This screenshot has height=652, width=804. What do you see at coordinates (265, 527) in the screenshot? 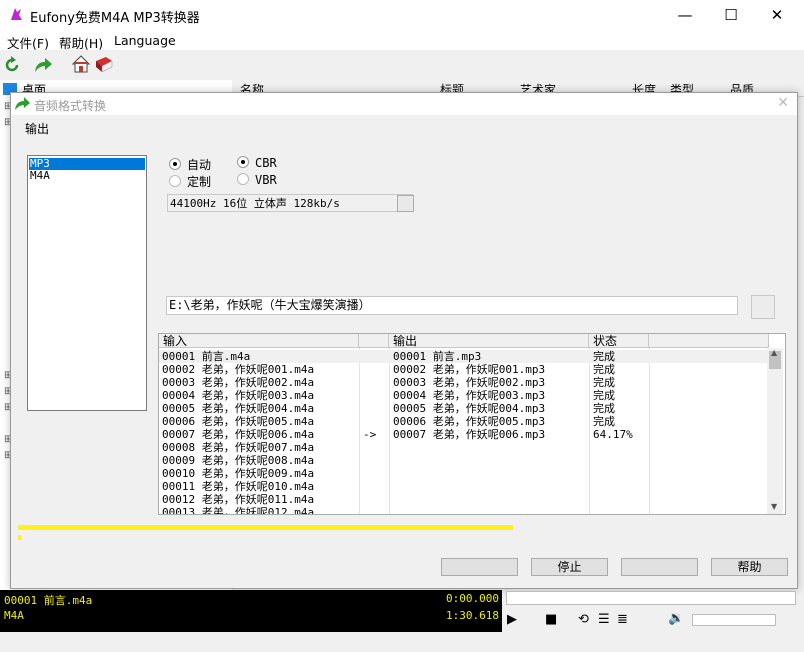
I see `overall-progress-bar` at bounding box center [265, 527].